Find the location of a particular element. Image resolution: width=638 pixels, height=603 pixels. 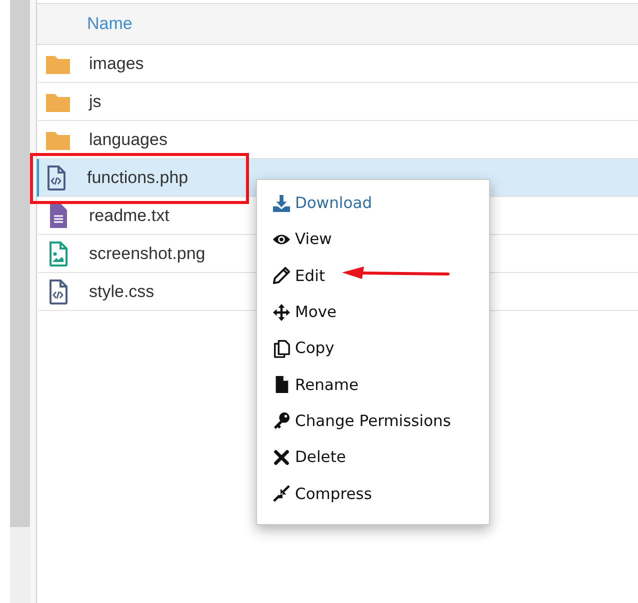

menu-item: Change Permissions is located at coordinates (373, 421).